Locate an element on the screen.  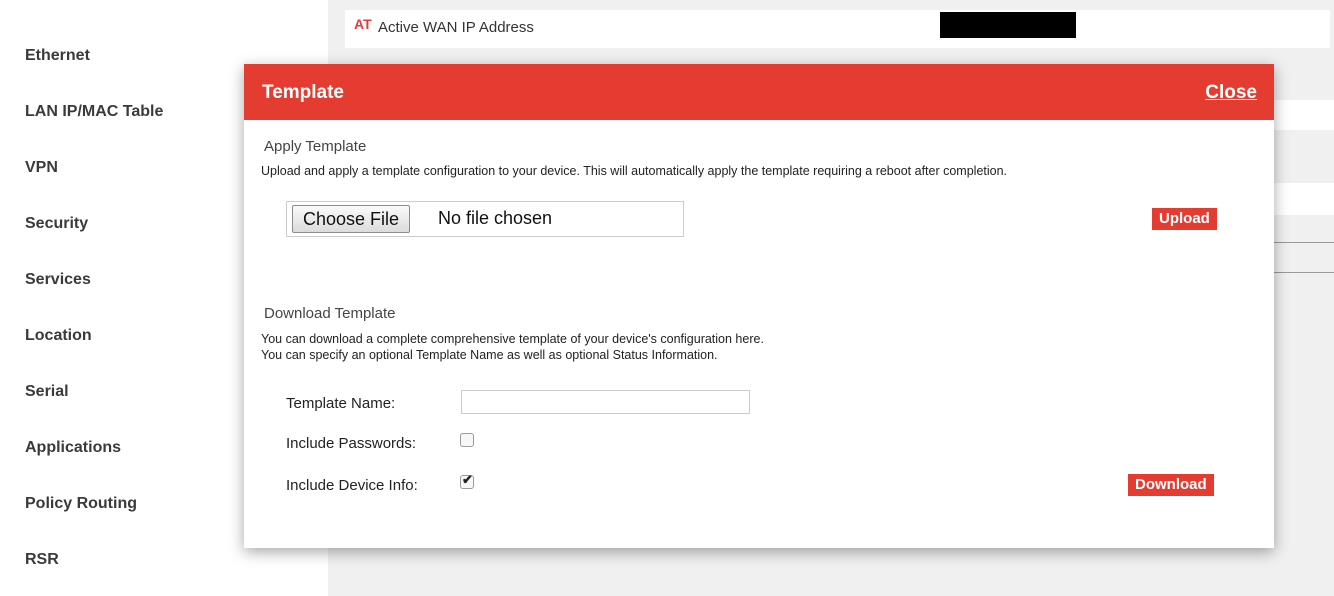
wan-ip-label: Active WAN IP Address is located at coordinates (456, 27).